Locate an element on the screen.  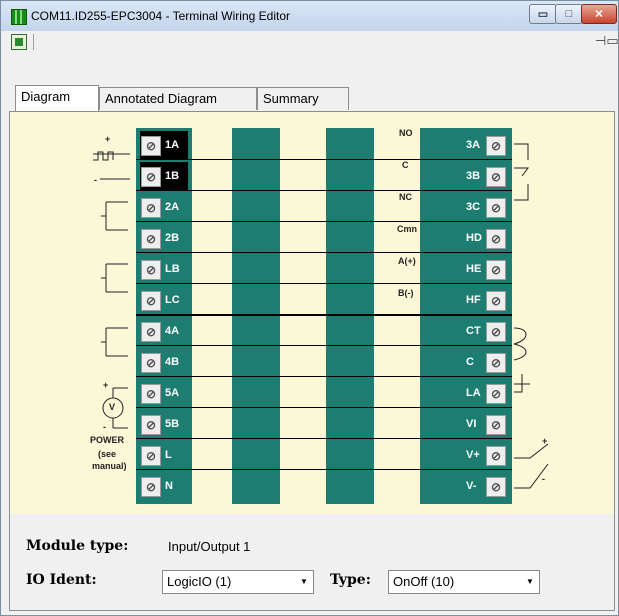
terminal-right-c: C ⊘ is located at coordinates (485, 362).